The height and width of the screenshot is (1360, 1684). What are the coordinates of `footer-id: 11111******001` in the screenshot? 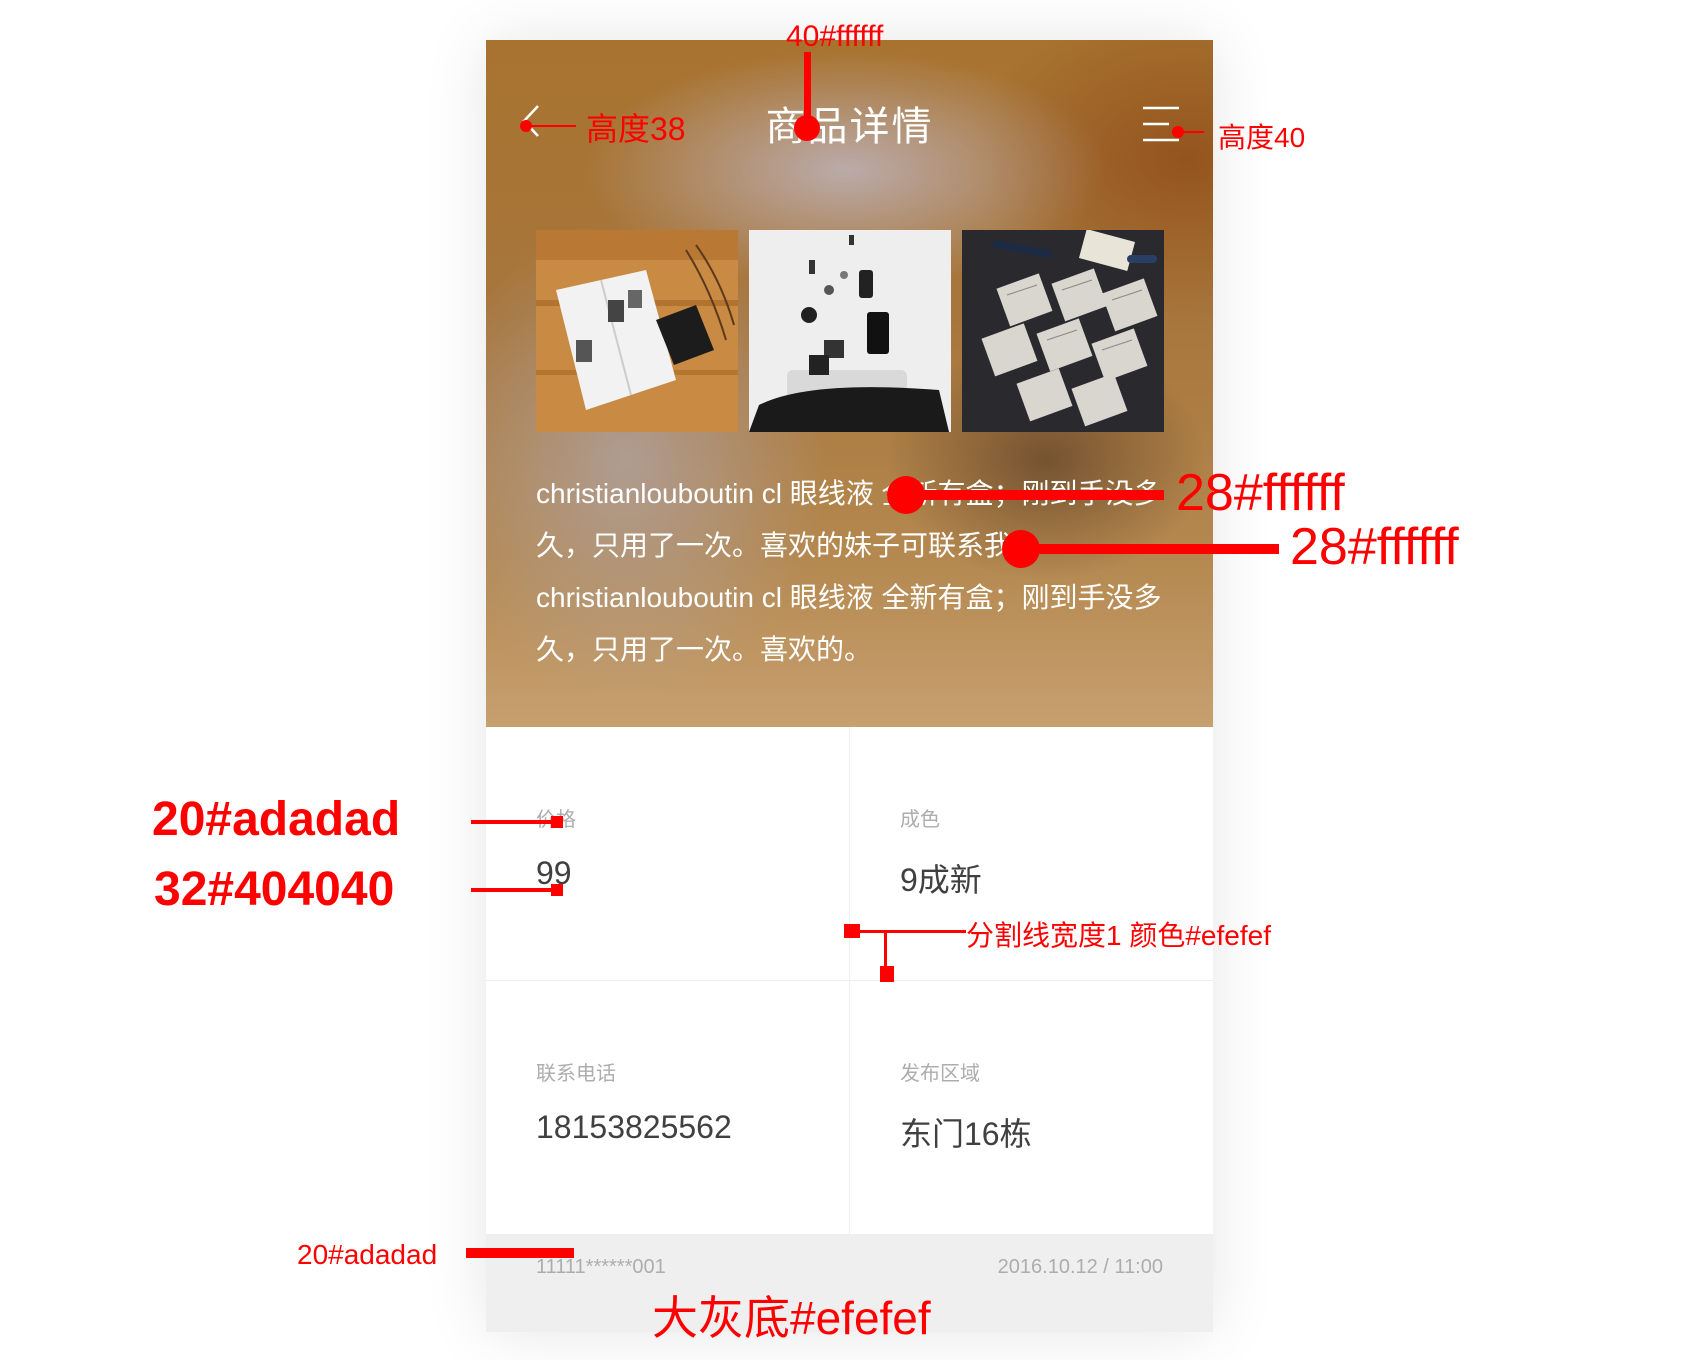 It's located at (601, 1267).